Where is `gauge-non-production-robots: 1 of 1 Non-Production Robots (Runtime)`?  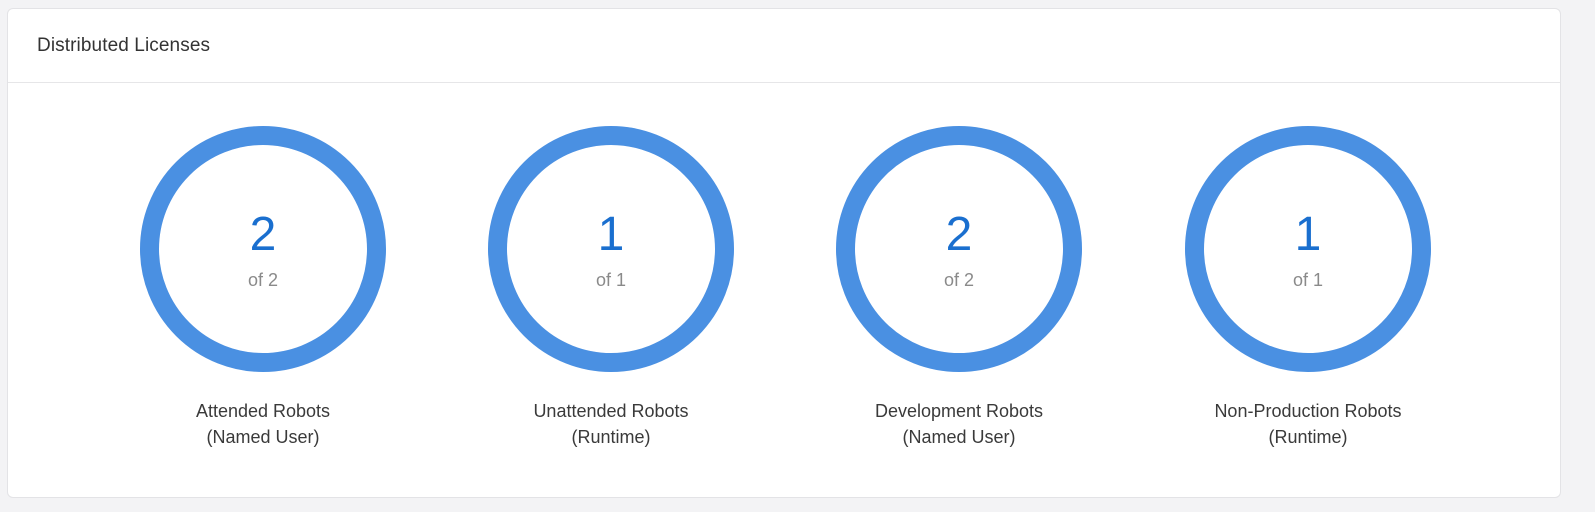 gauge-non-production-robots: 1 of 1 Non-Production Robots (Runtime) is located at coordinates (1308, 287).